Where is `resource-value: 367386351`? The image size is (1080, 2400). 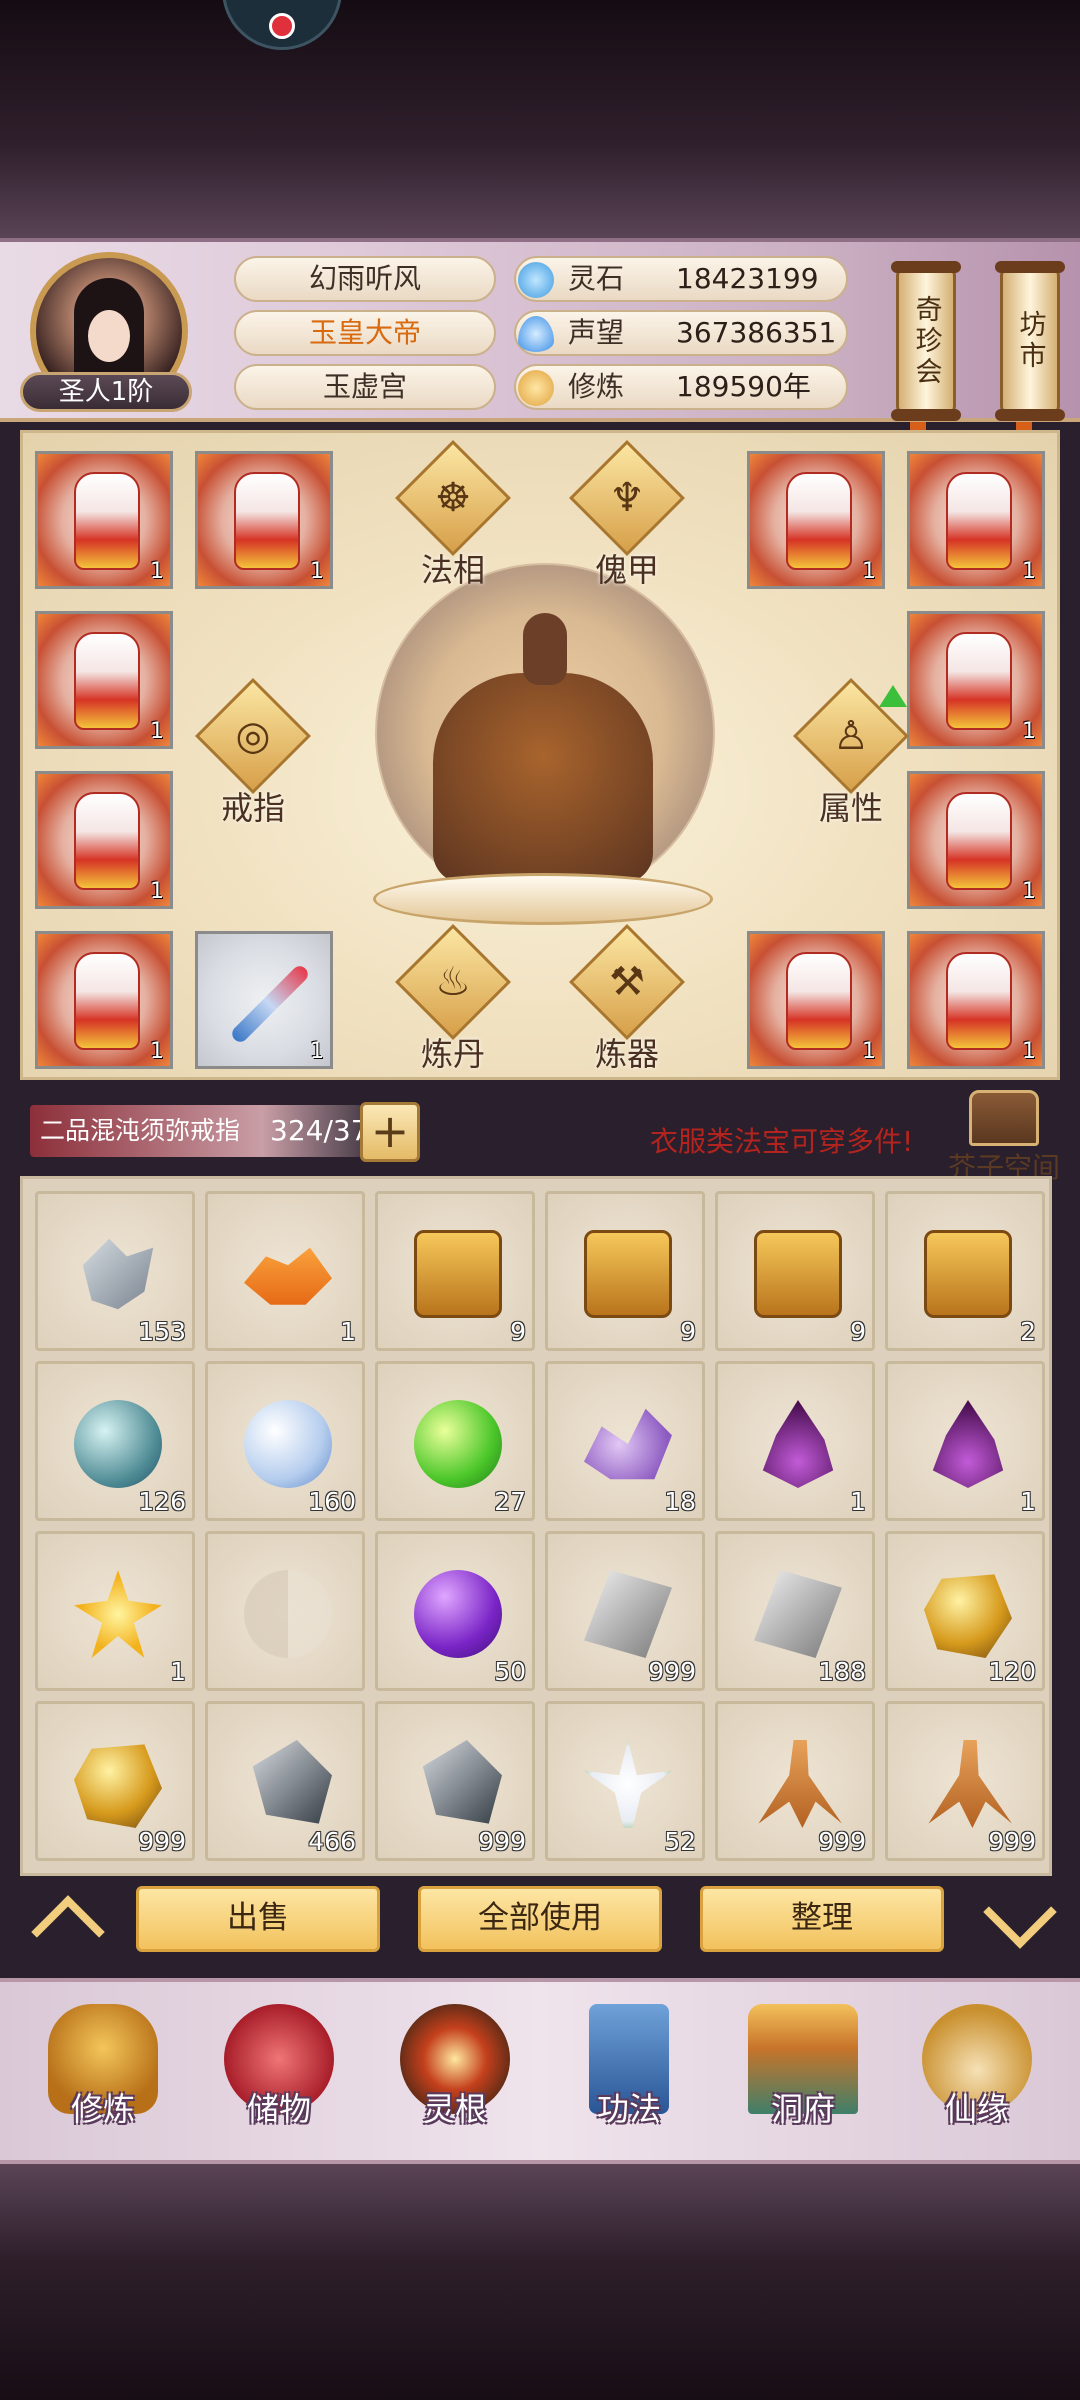 resource-value: 367386351 is located at coordinates (756, 332).